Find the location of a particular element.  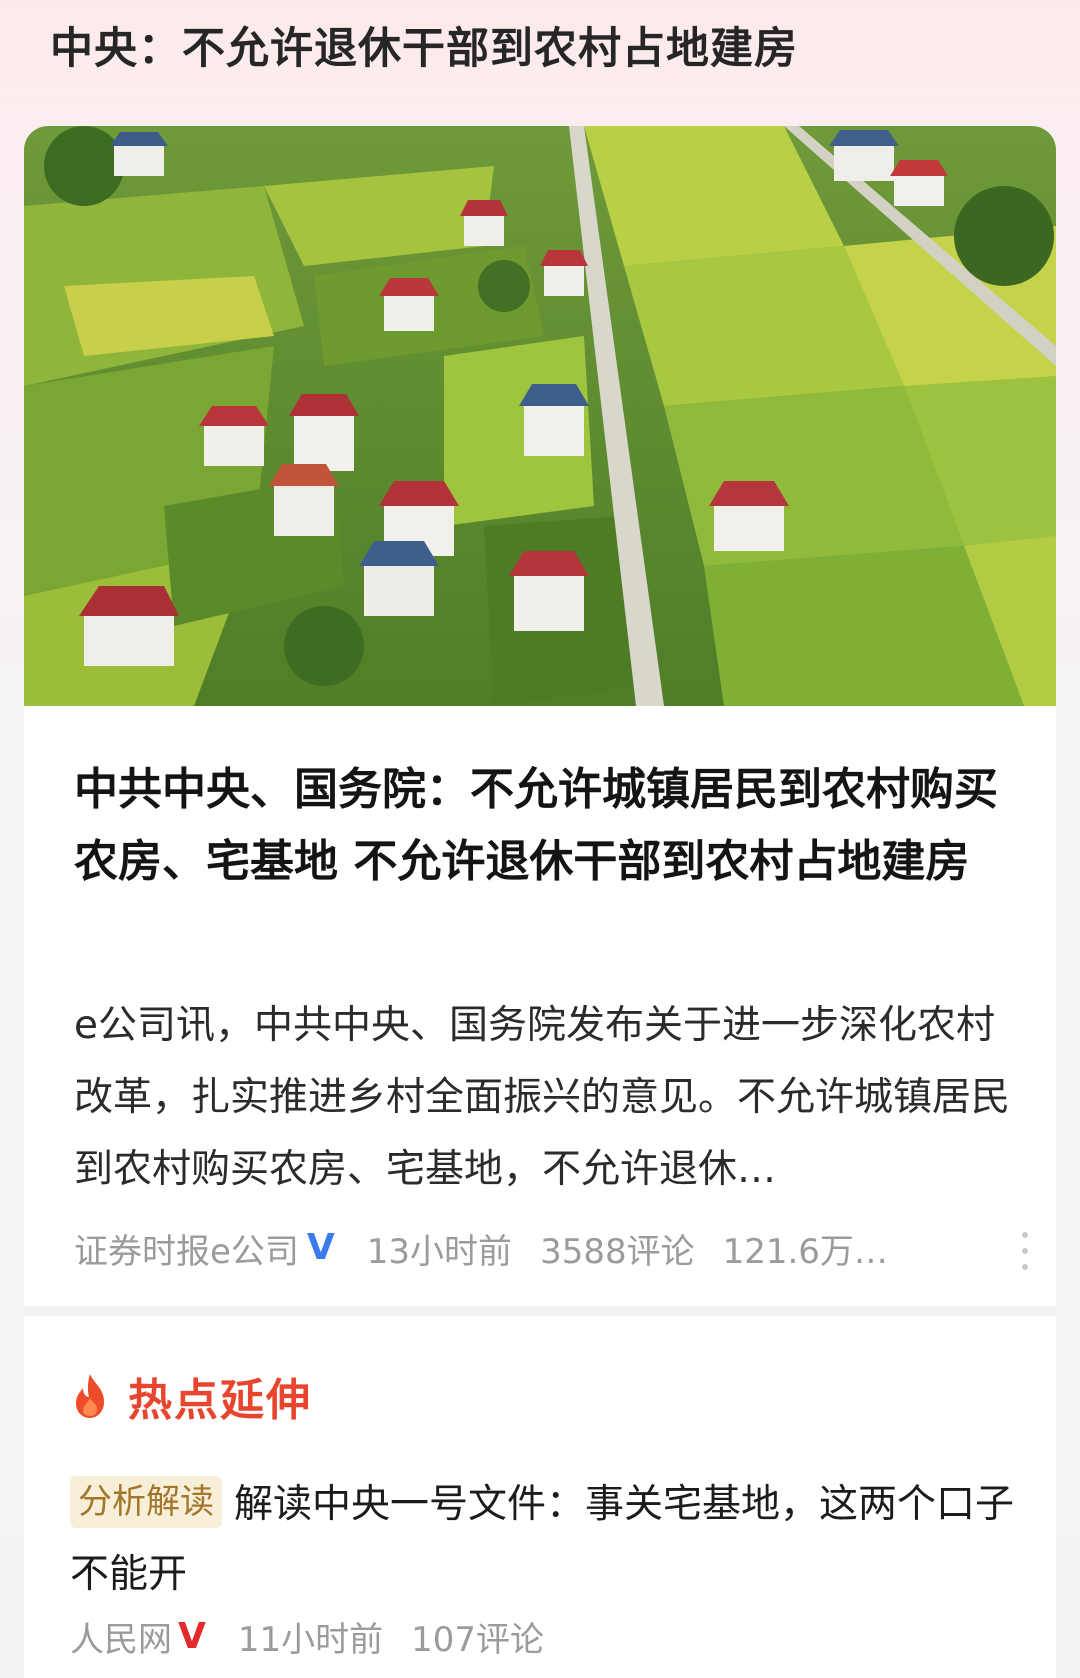

hot-extension-header: 热点延伸 is located at coordinates (191, 1396).